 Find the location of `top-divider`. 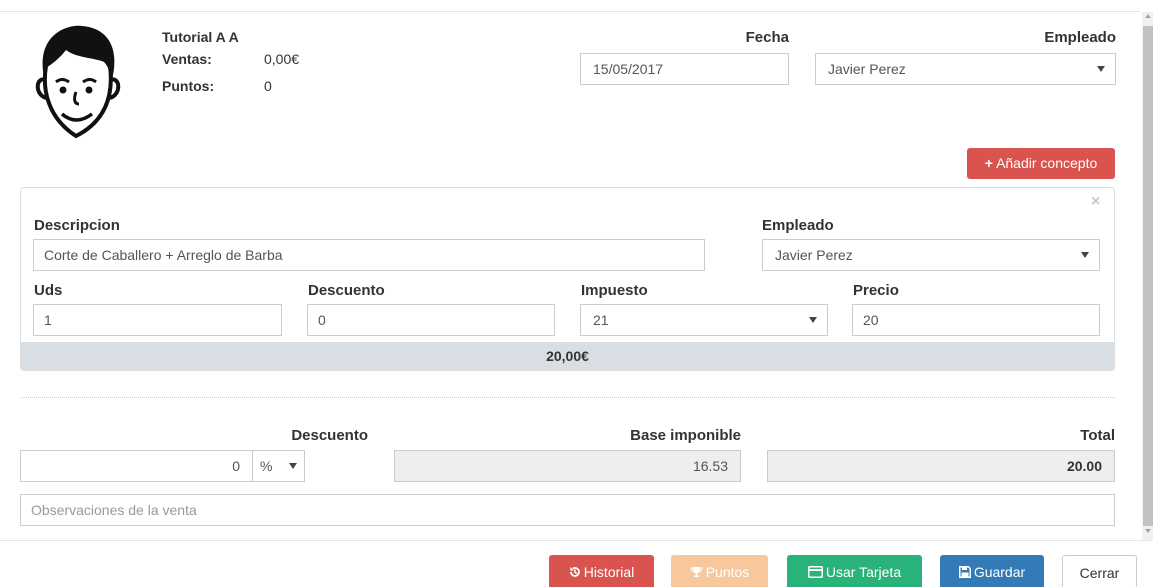

top-divider is located at coordinates (570, 11).